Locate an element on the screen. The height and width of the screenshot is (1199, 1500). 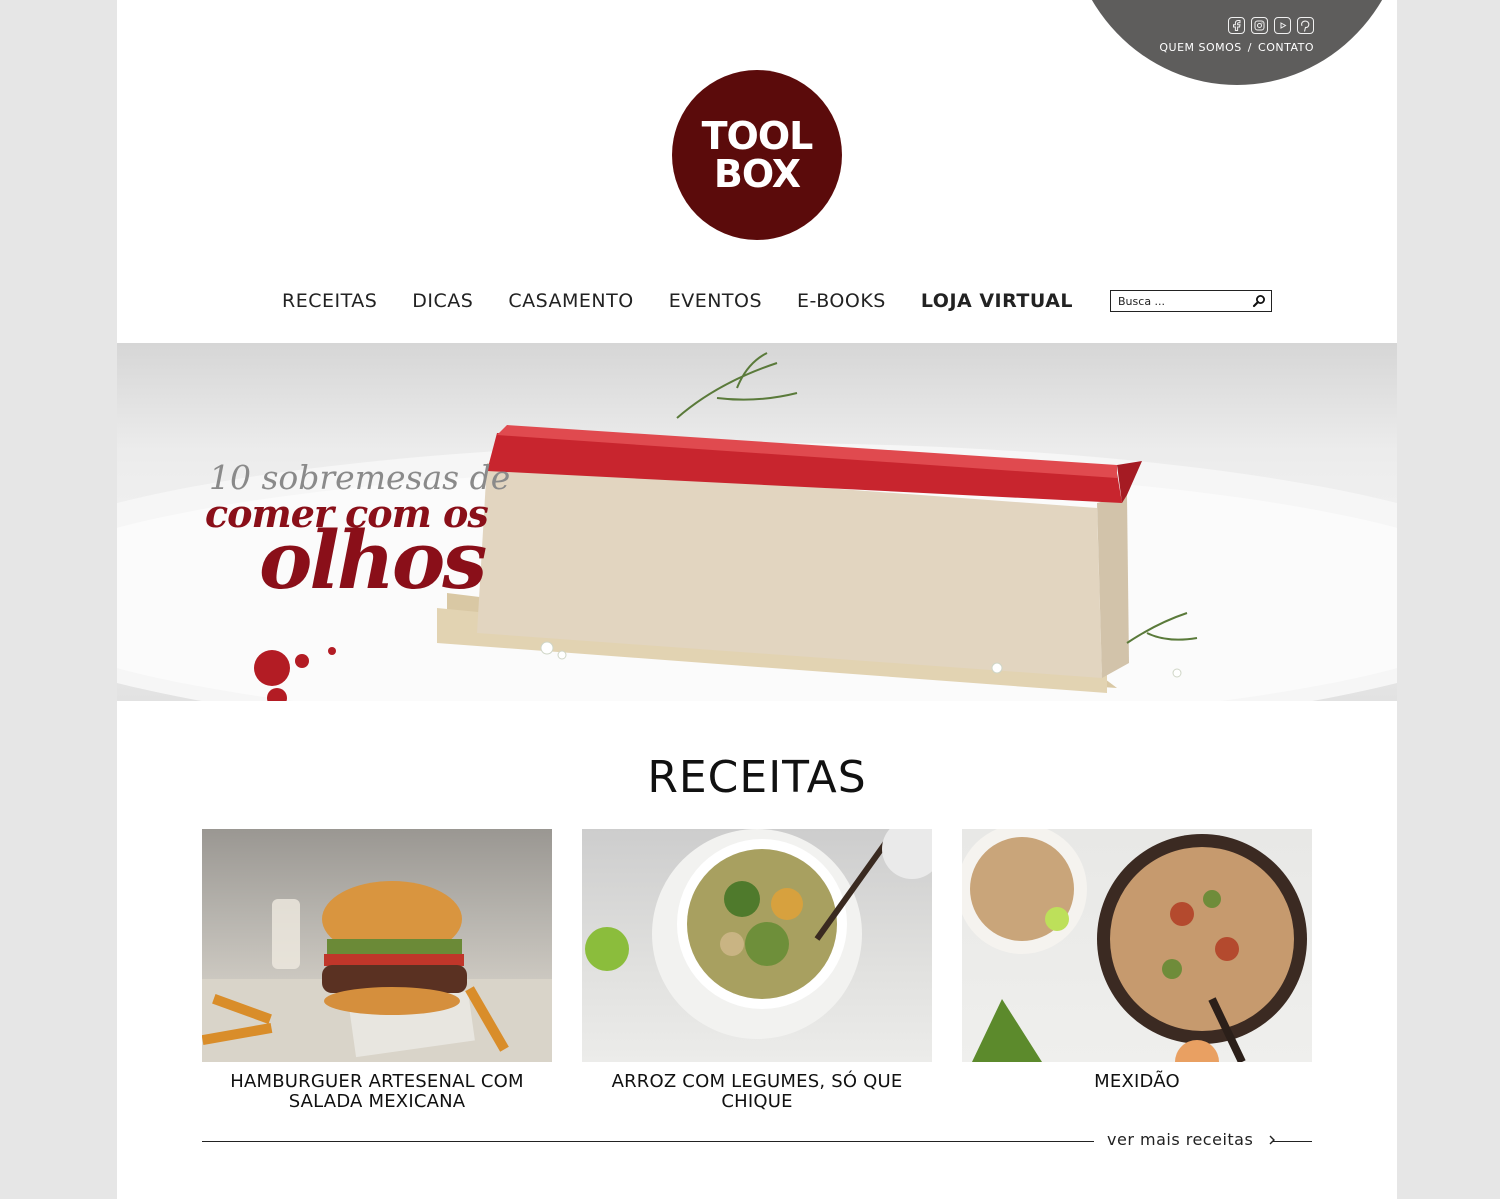
search-box is located at coordinates (1191, 301).